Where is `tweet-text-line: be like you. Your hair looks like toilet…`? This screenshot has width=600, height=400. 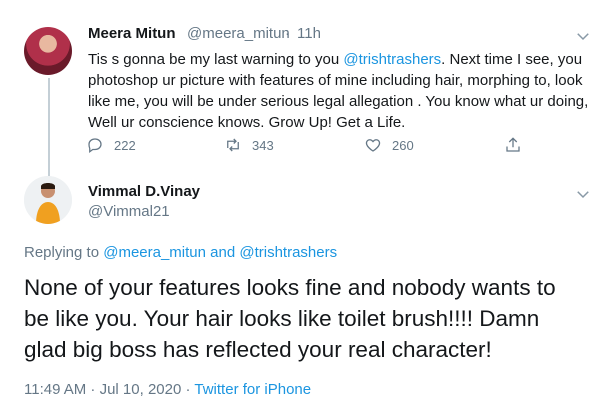
tweet-text-line: be like you. Your hair looks like toilet… is located at coordinates (282, 318).